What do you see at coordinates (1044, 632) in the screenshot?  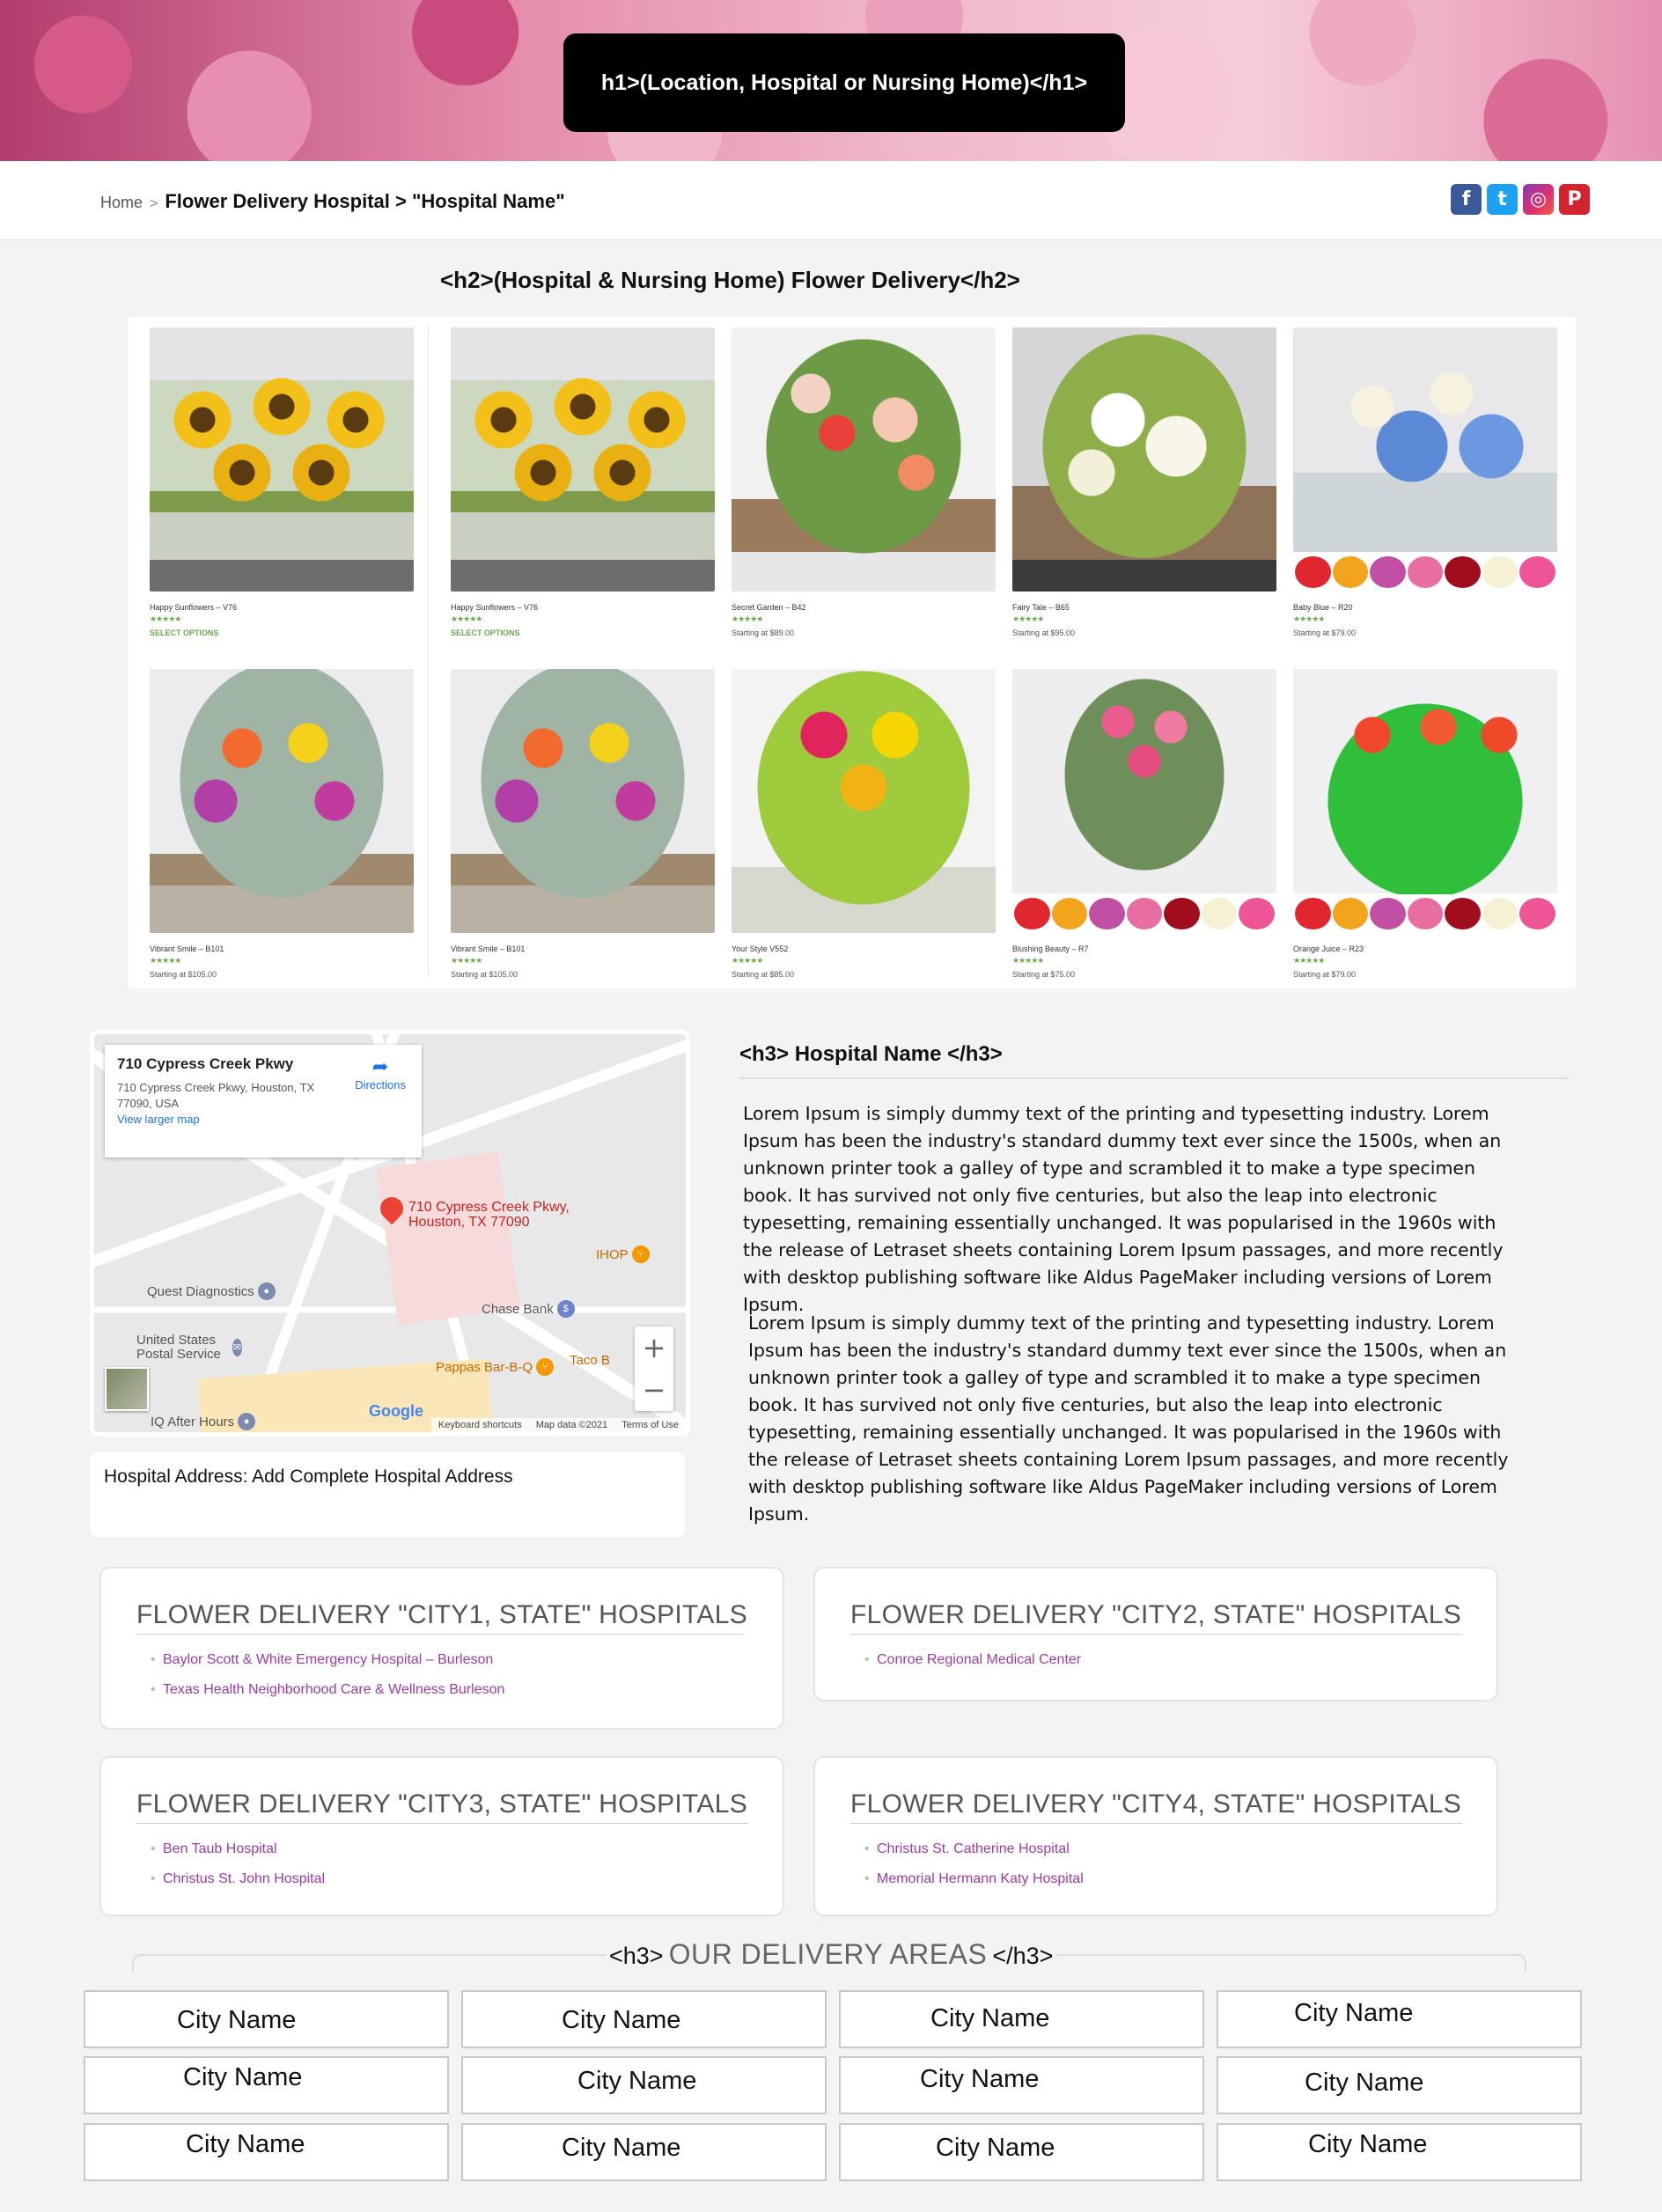 I see `product-price: Starting at $95.00` at bounding box center [1044, 632].